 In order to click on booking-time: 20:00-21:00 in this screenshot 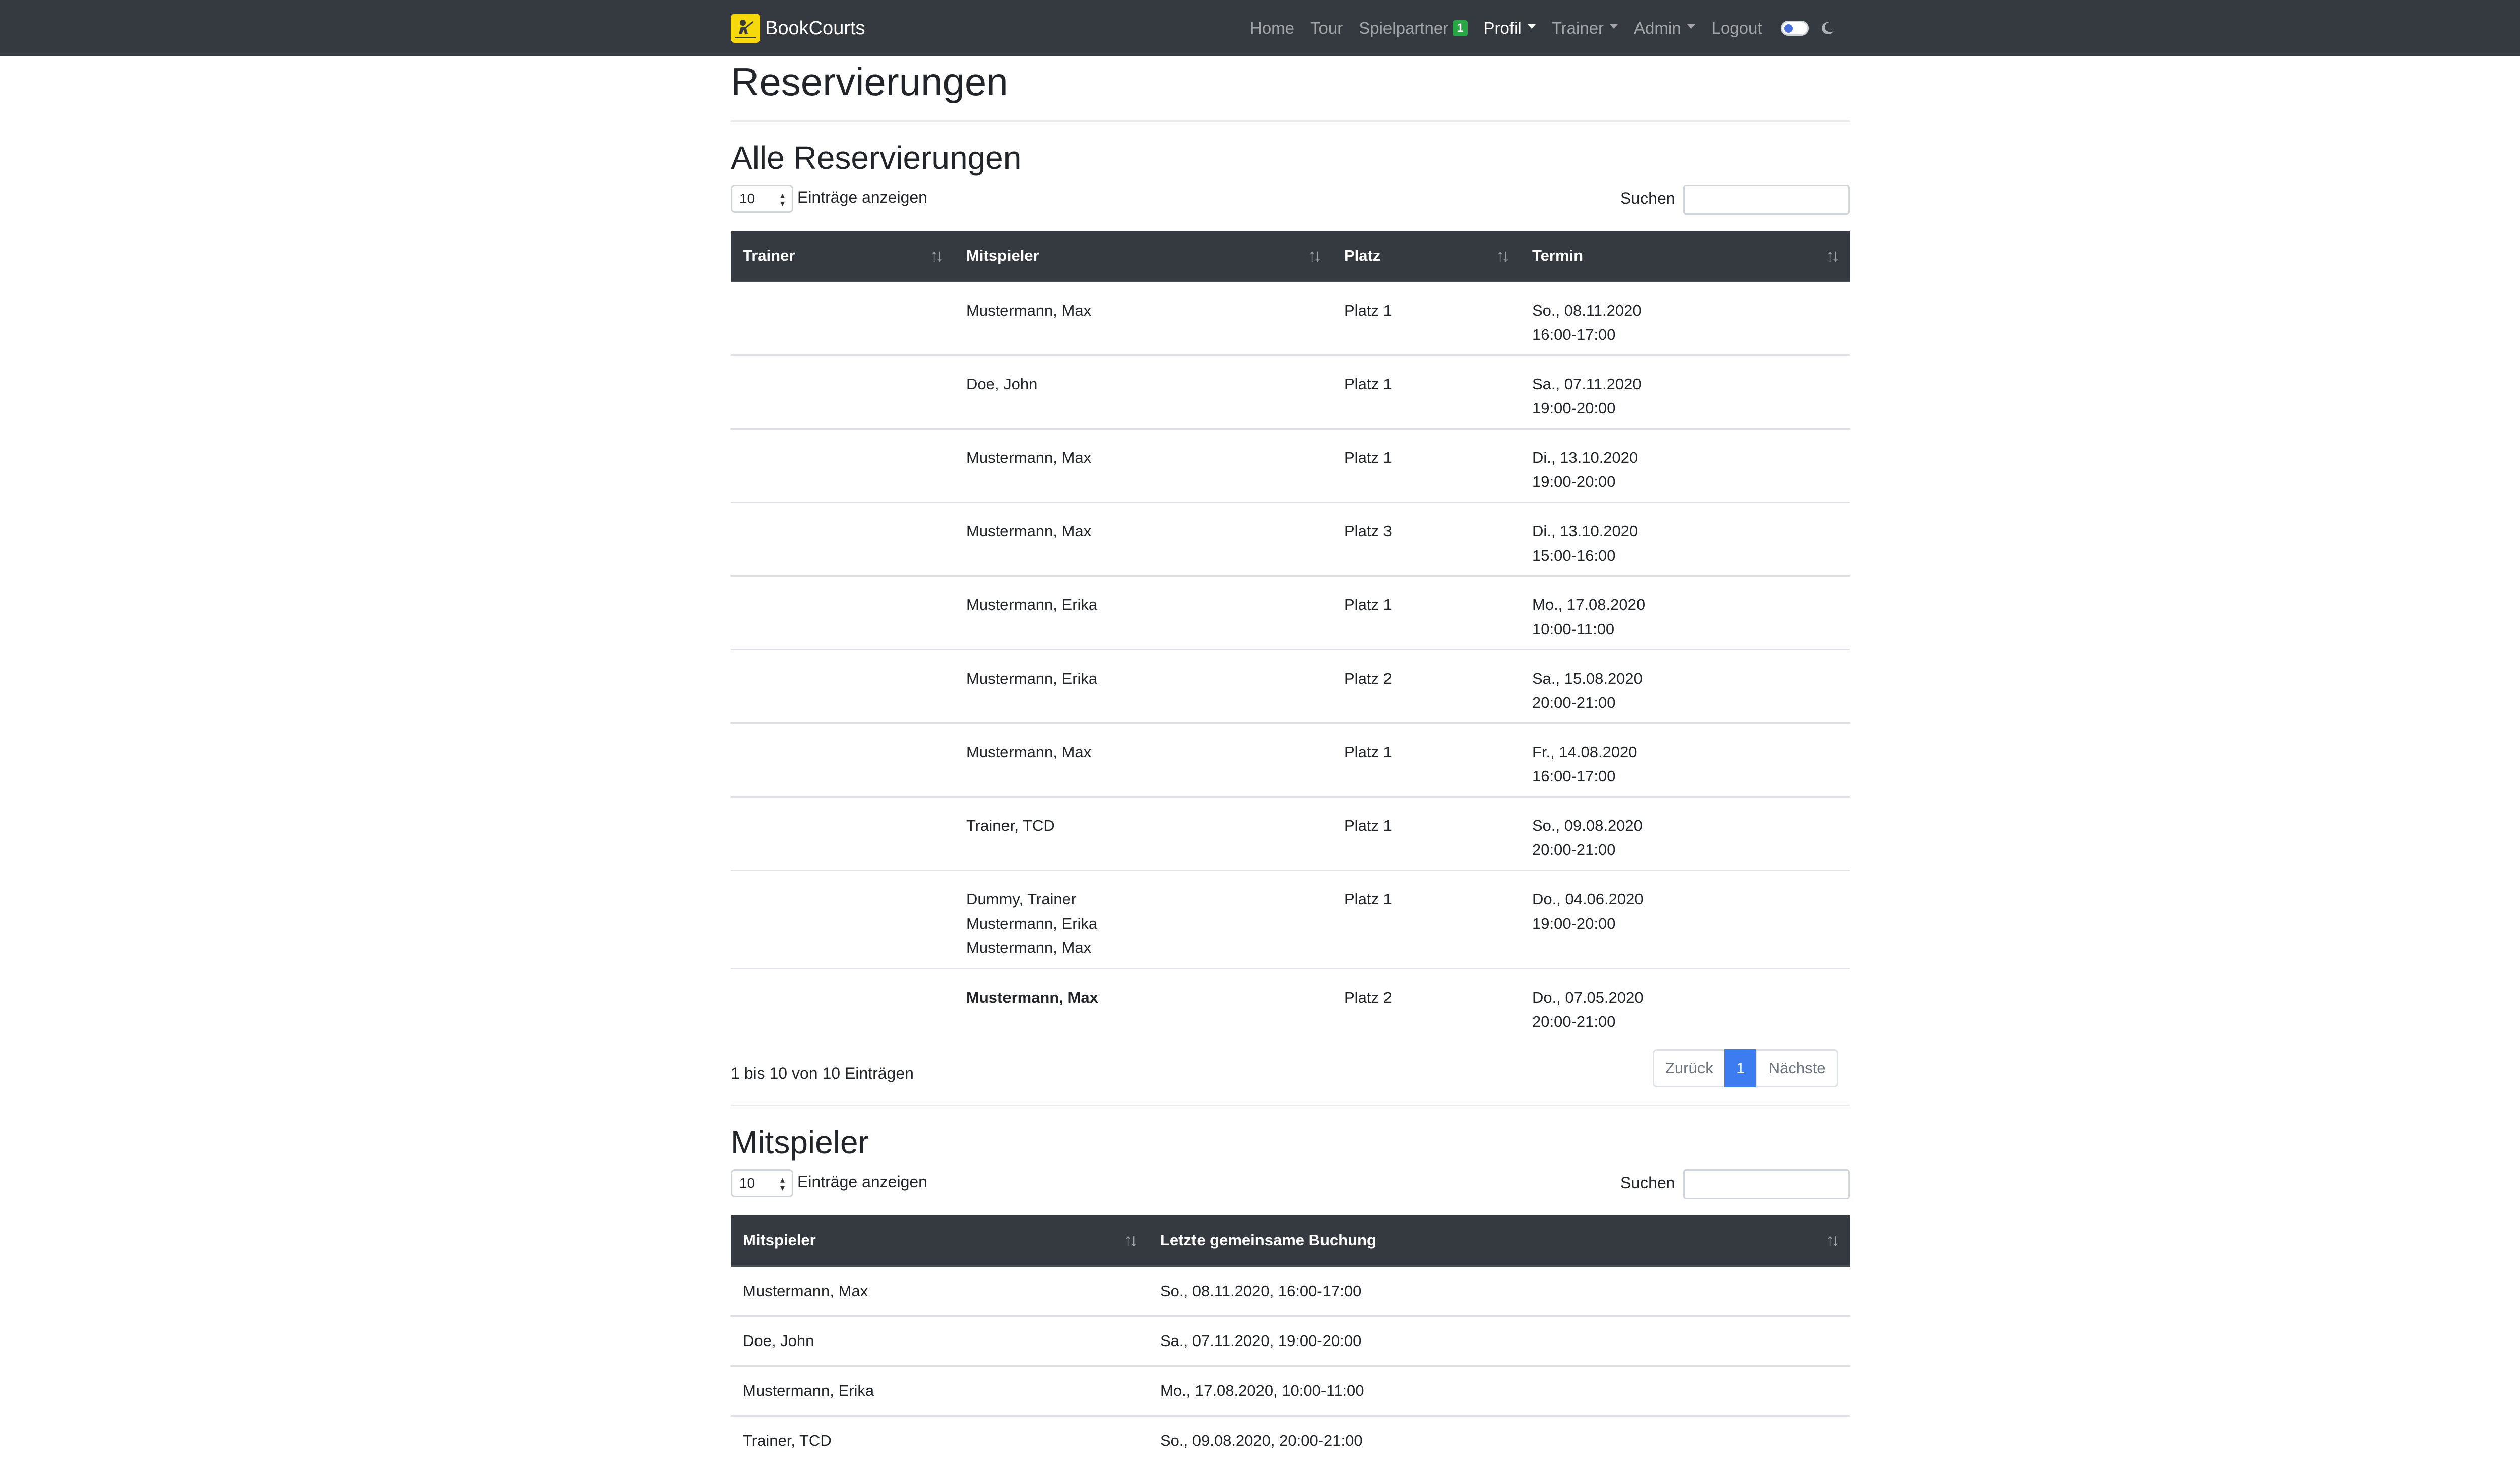, I will do `click(1574, 702)`.